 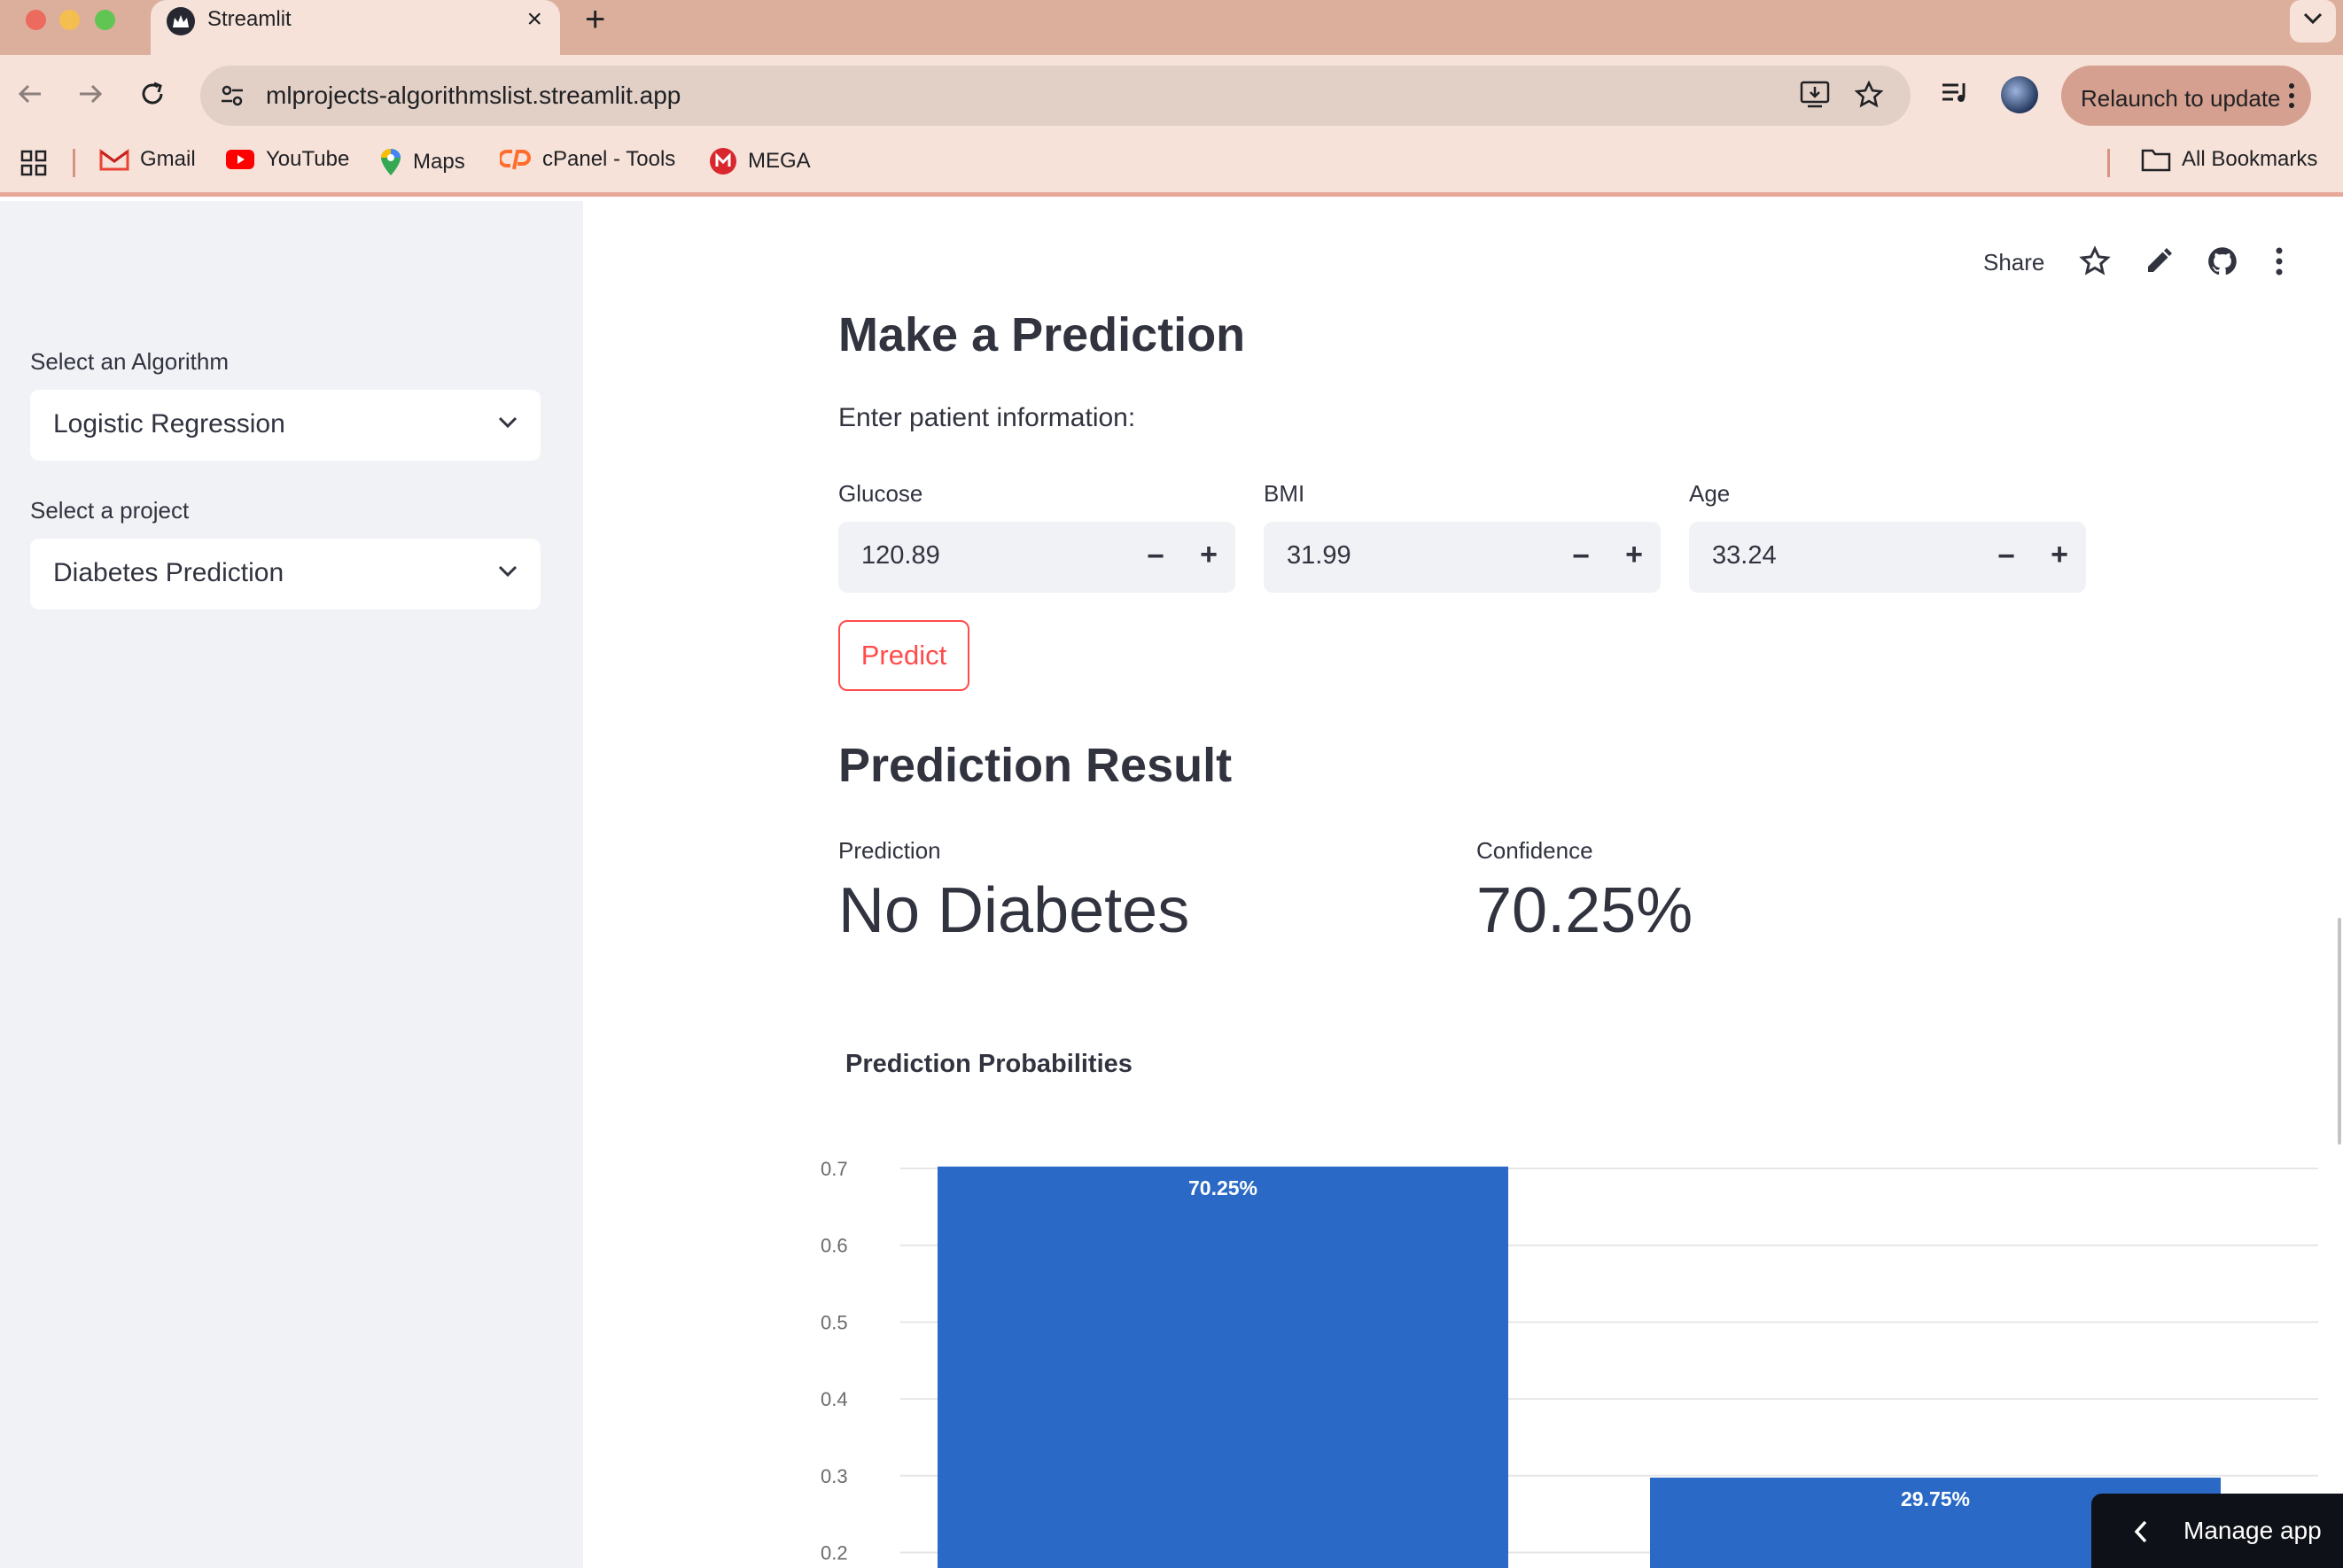 What do you see at coordinates (1869, 95) in the screenshot?
I see `bookmark-star-icon` at bounding box center [1869, 95].